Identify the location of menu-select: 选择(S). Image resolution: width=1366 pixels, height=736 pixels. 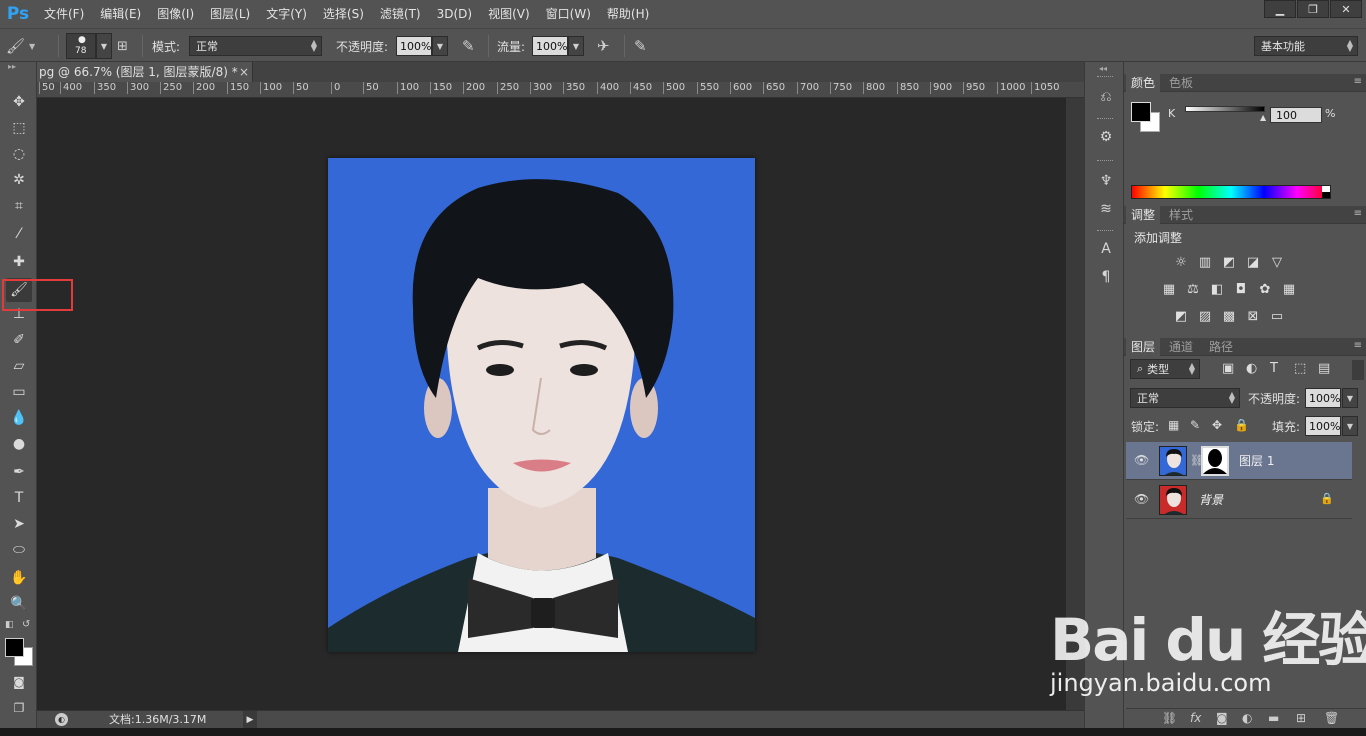
(343, 14).